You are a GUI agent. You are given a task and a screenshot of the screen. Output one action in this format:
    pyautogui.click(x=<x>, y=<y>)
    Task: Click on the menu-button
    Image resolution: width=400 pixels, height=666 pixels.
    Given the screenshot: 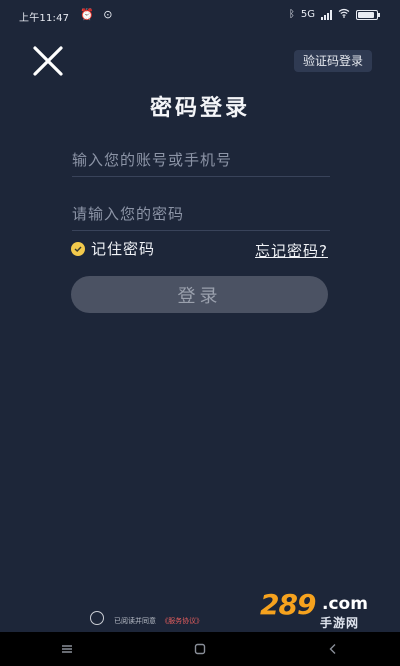 What is the action you would take?
    pyautogui.click(x=67, y=649)
    